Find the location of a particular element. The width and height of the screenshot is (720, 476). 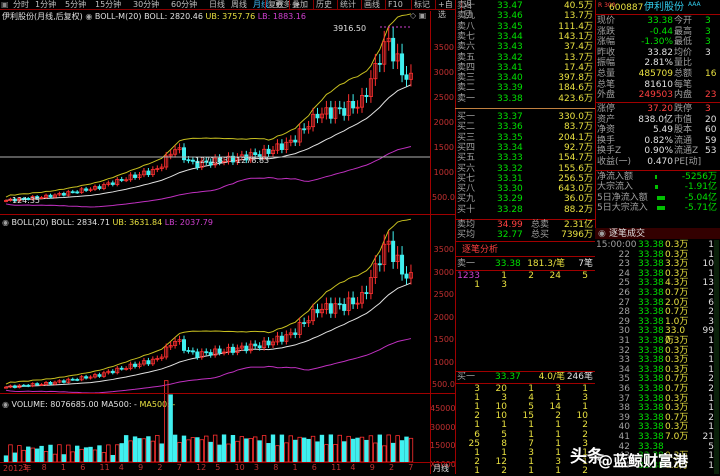

ask-level: 13.7万 is located at coordinates (578, 57).